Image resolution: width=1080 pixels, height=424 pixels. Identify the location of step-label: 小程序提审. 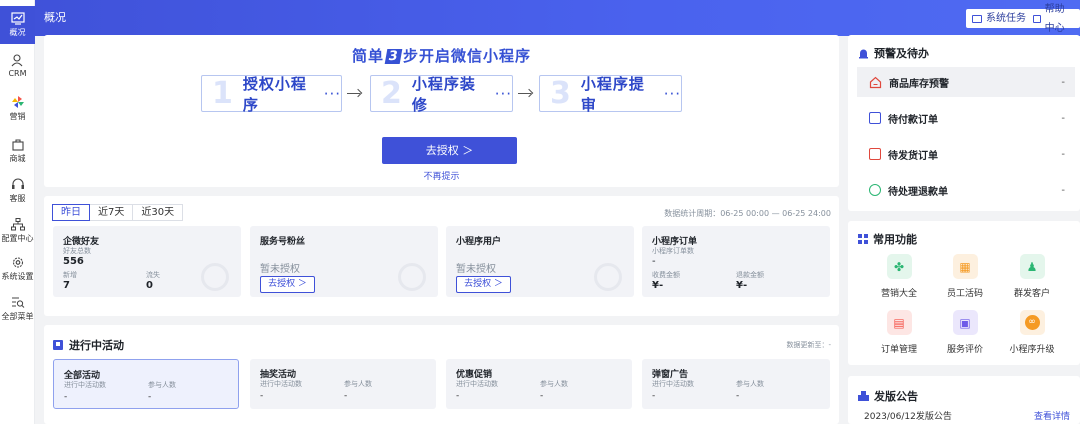
(612, 94).